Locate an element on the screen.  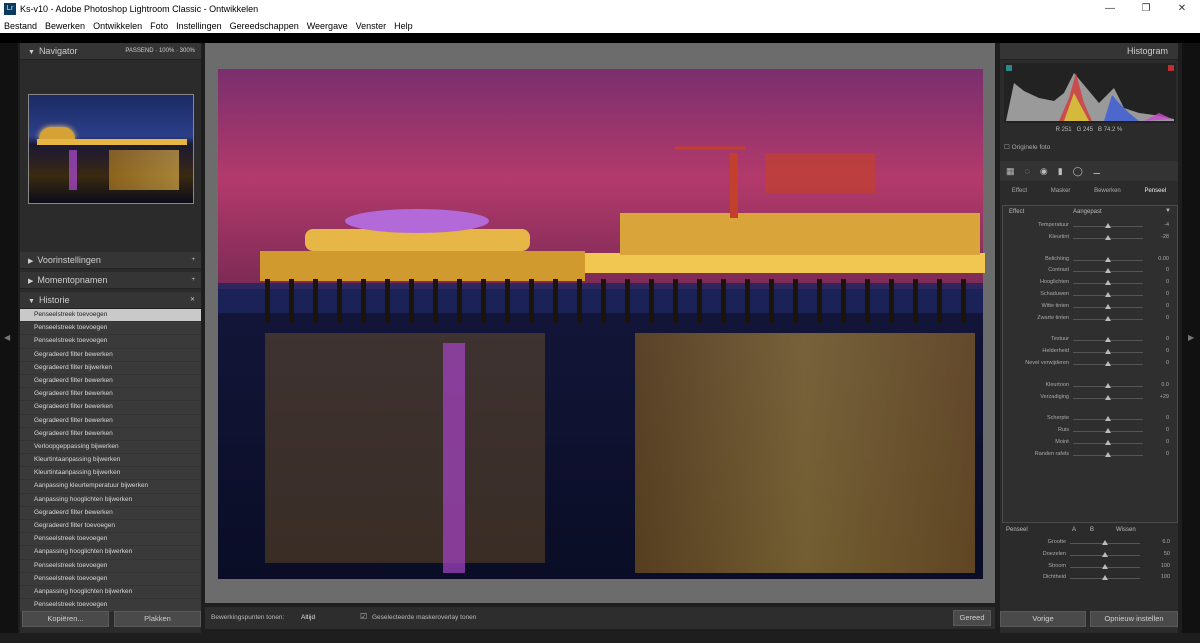
tab-brush: Penseel is located at coordinates (1155, 191).